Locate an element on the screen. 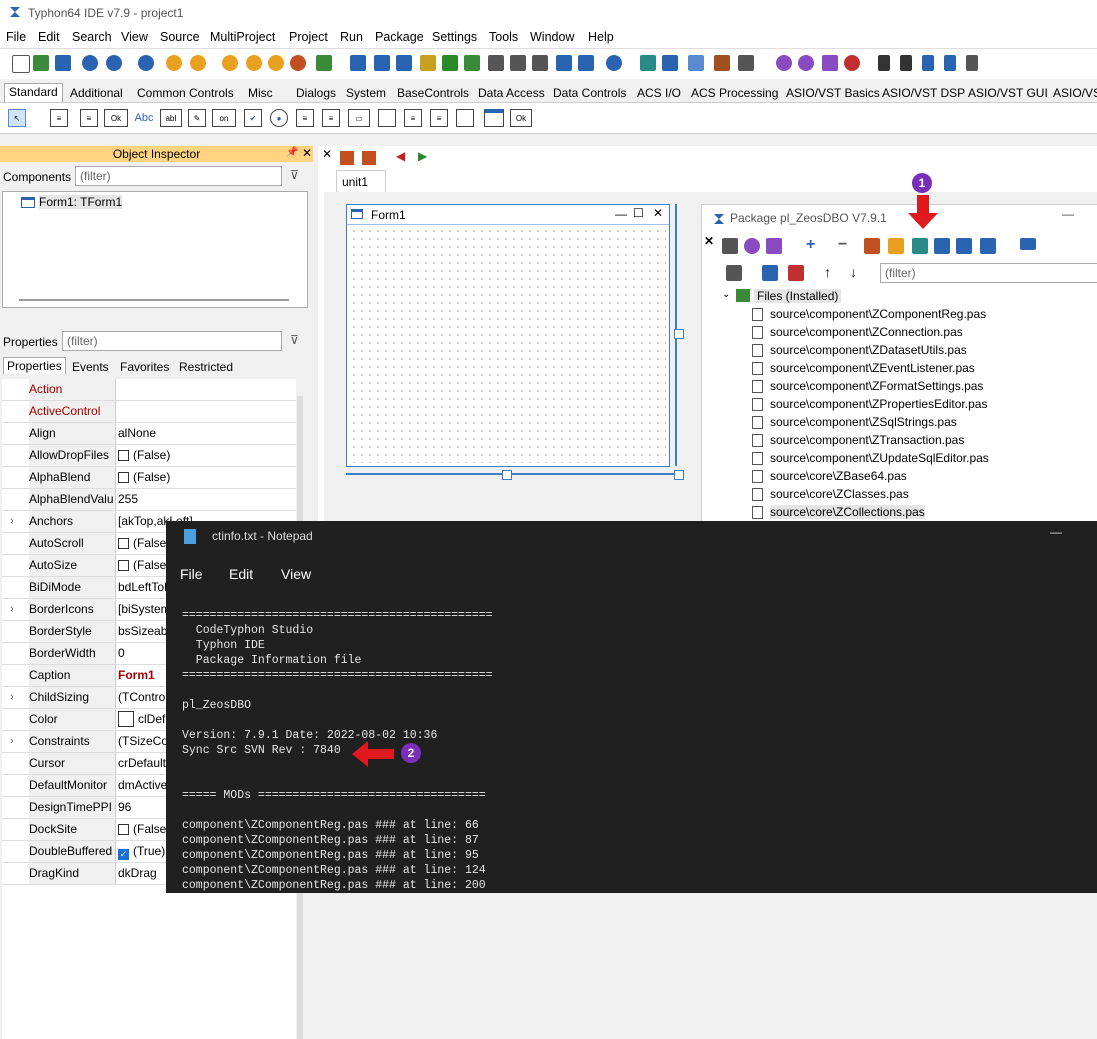  tab-asio-vs: ASIO/VS is located at coordinates (1075, 93).